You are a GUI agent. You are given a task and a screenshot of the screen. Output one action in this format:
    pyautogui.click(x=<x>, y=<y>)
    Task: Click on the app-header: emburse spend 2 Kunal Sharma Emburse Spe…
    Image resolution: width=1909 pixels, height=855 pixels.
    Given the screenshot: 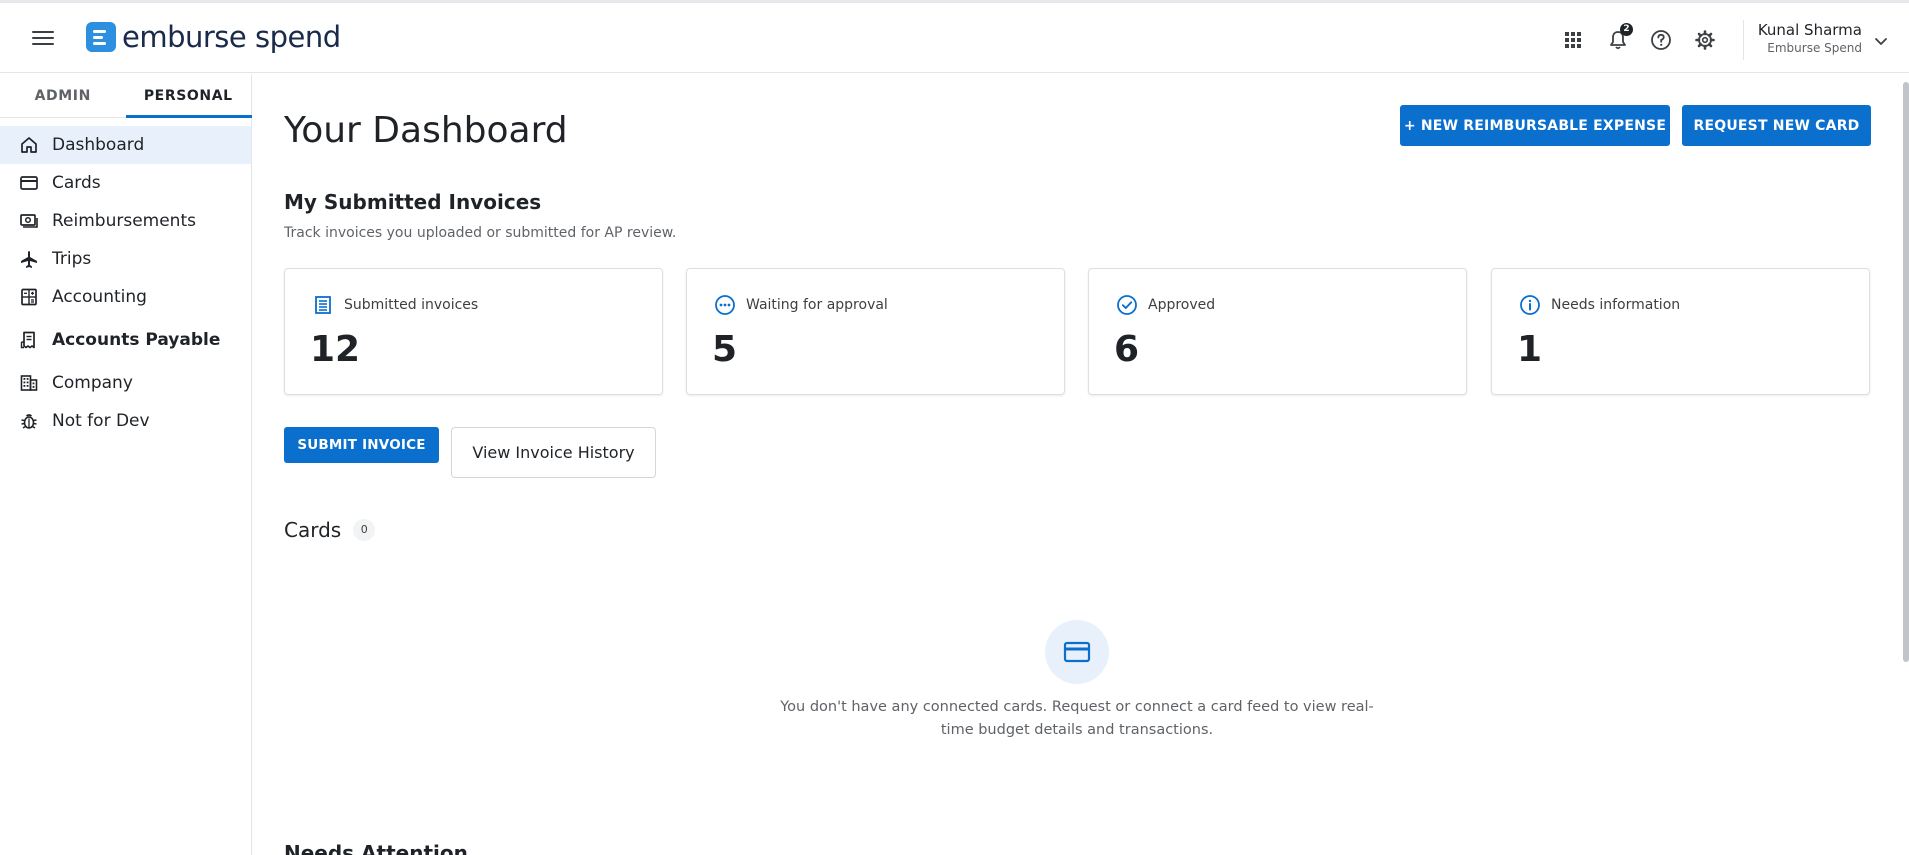 What is the action you would take?
    pyautogui.click(x=954, y=38)
    